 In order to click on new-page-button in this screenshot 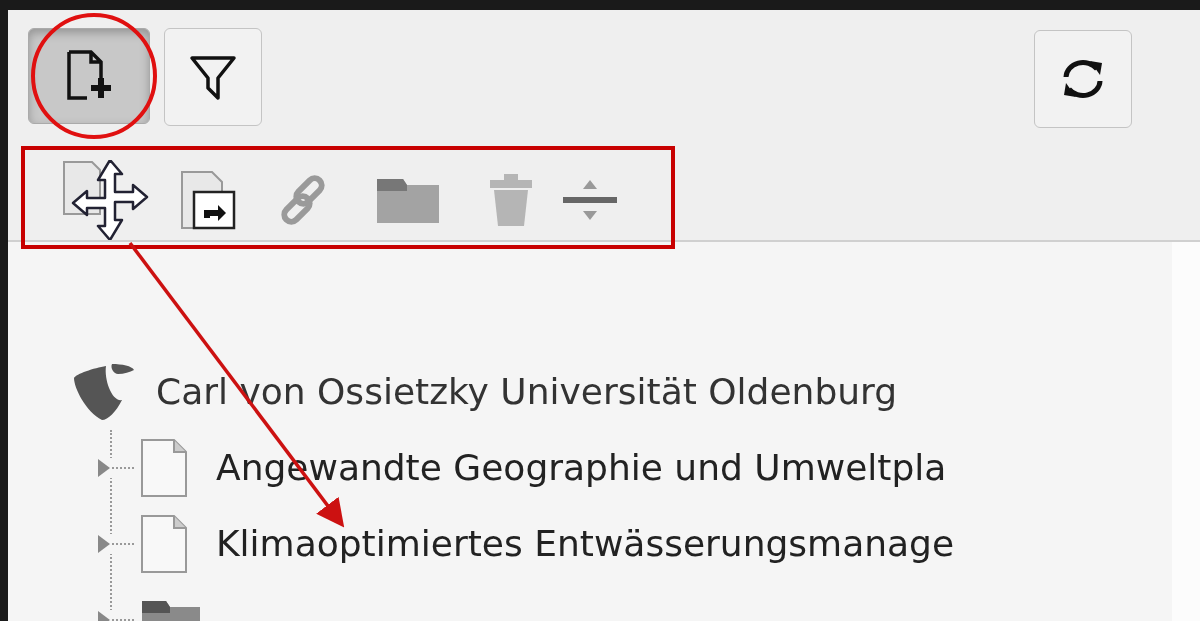, I will do `click(89, 76)`.